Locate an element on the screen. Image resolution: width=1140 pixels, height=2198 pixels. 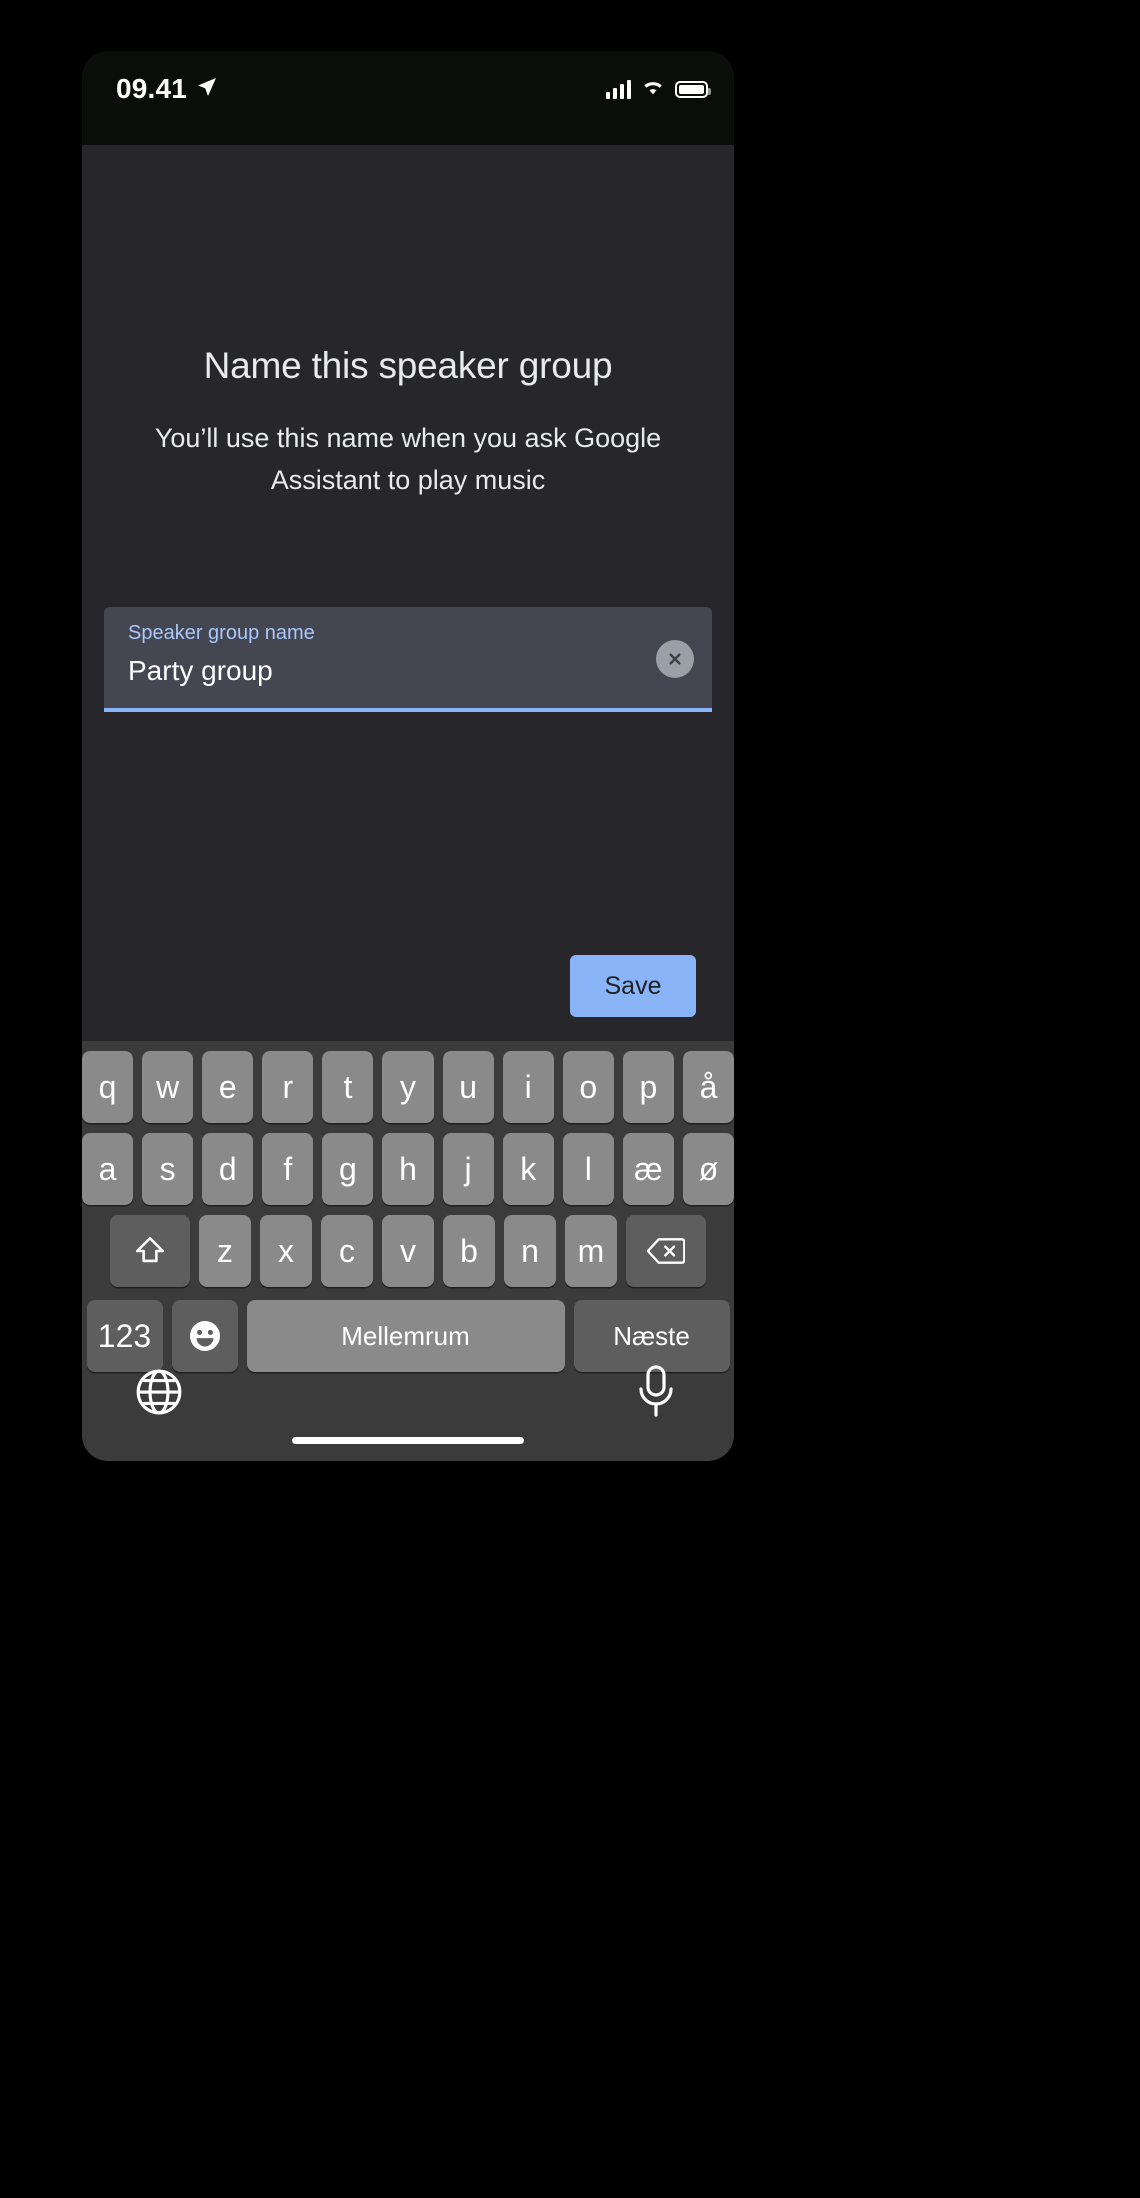
key-v: v is located at coordinates (408, 1251).